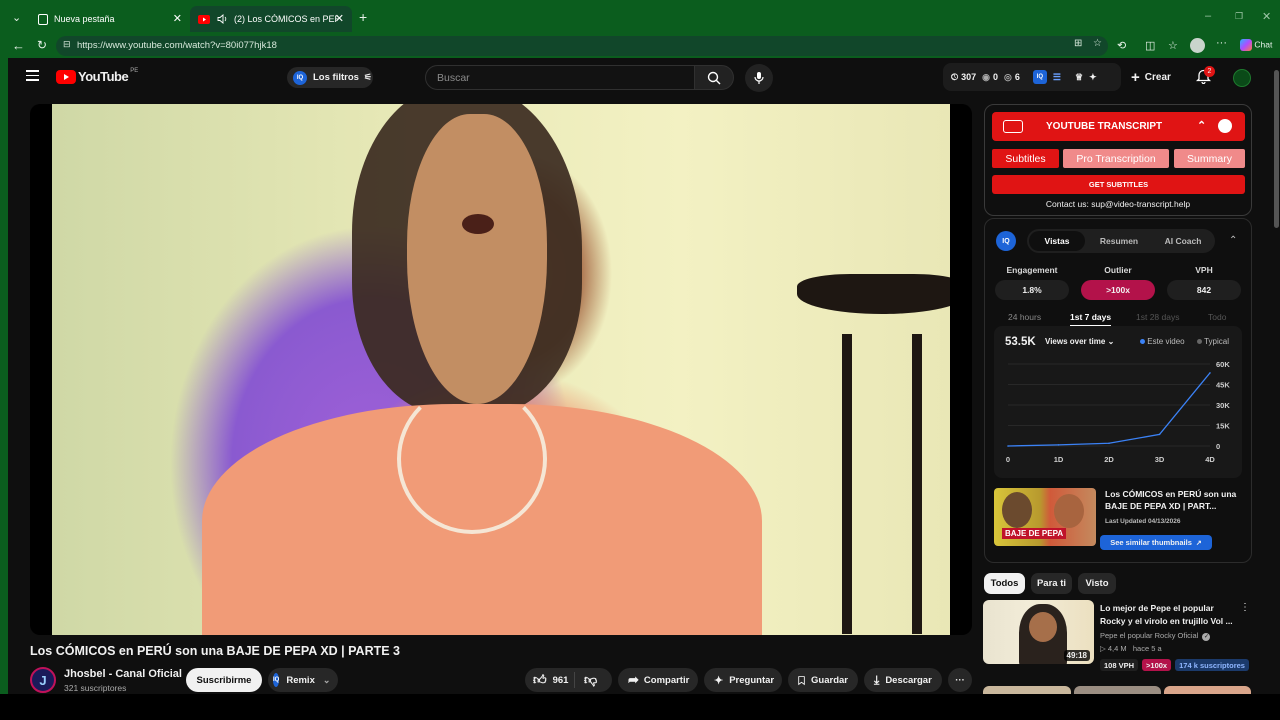 The width and height of the screenshot is (1280, 720). Describe the element at coordinates (658, 680) in the screenshot. I see `share-button: ➦ Compartir` at that location.